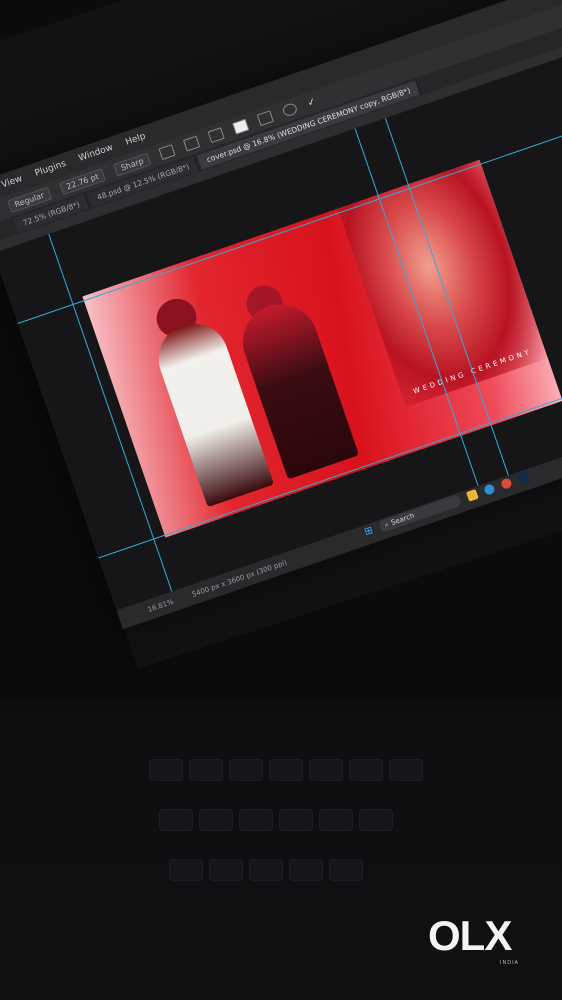 Image resolution: width=562 pixels, height=1000 pixels. I want to click on commit-check-icon: ✓, so click(312, 102).